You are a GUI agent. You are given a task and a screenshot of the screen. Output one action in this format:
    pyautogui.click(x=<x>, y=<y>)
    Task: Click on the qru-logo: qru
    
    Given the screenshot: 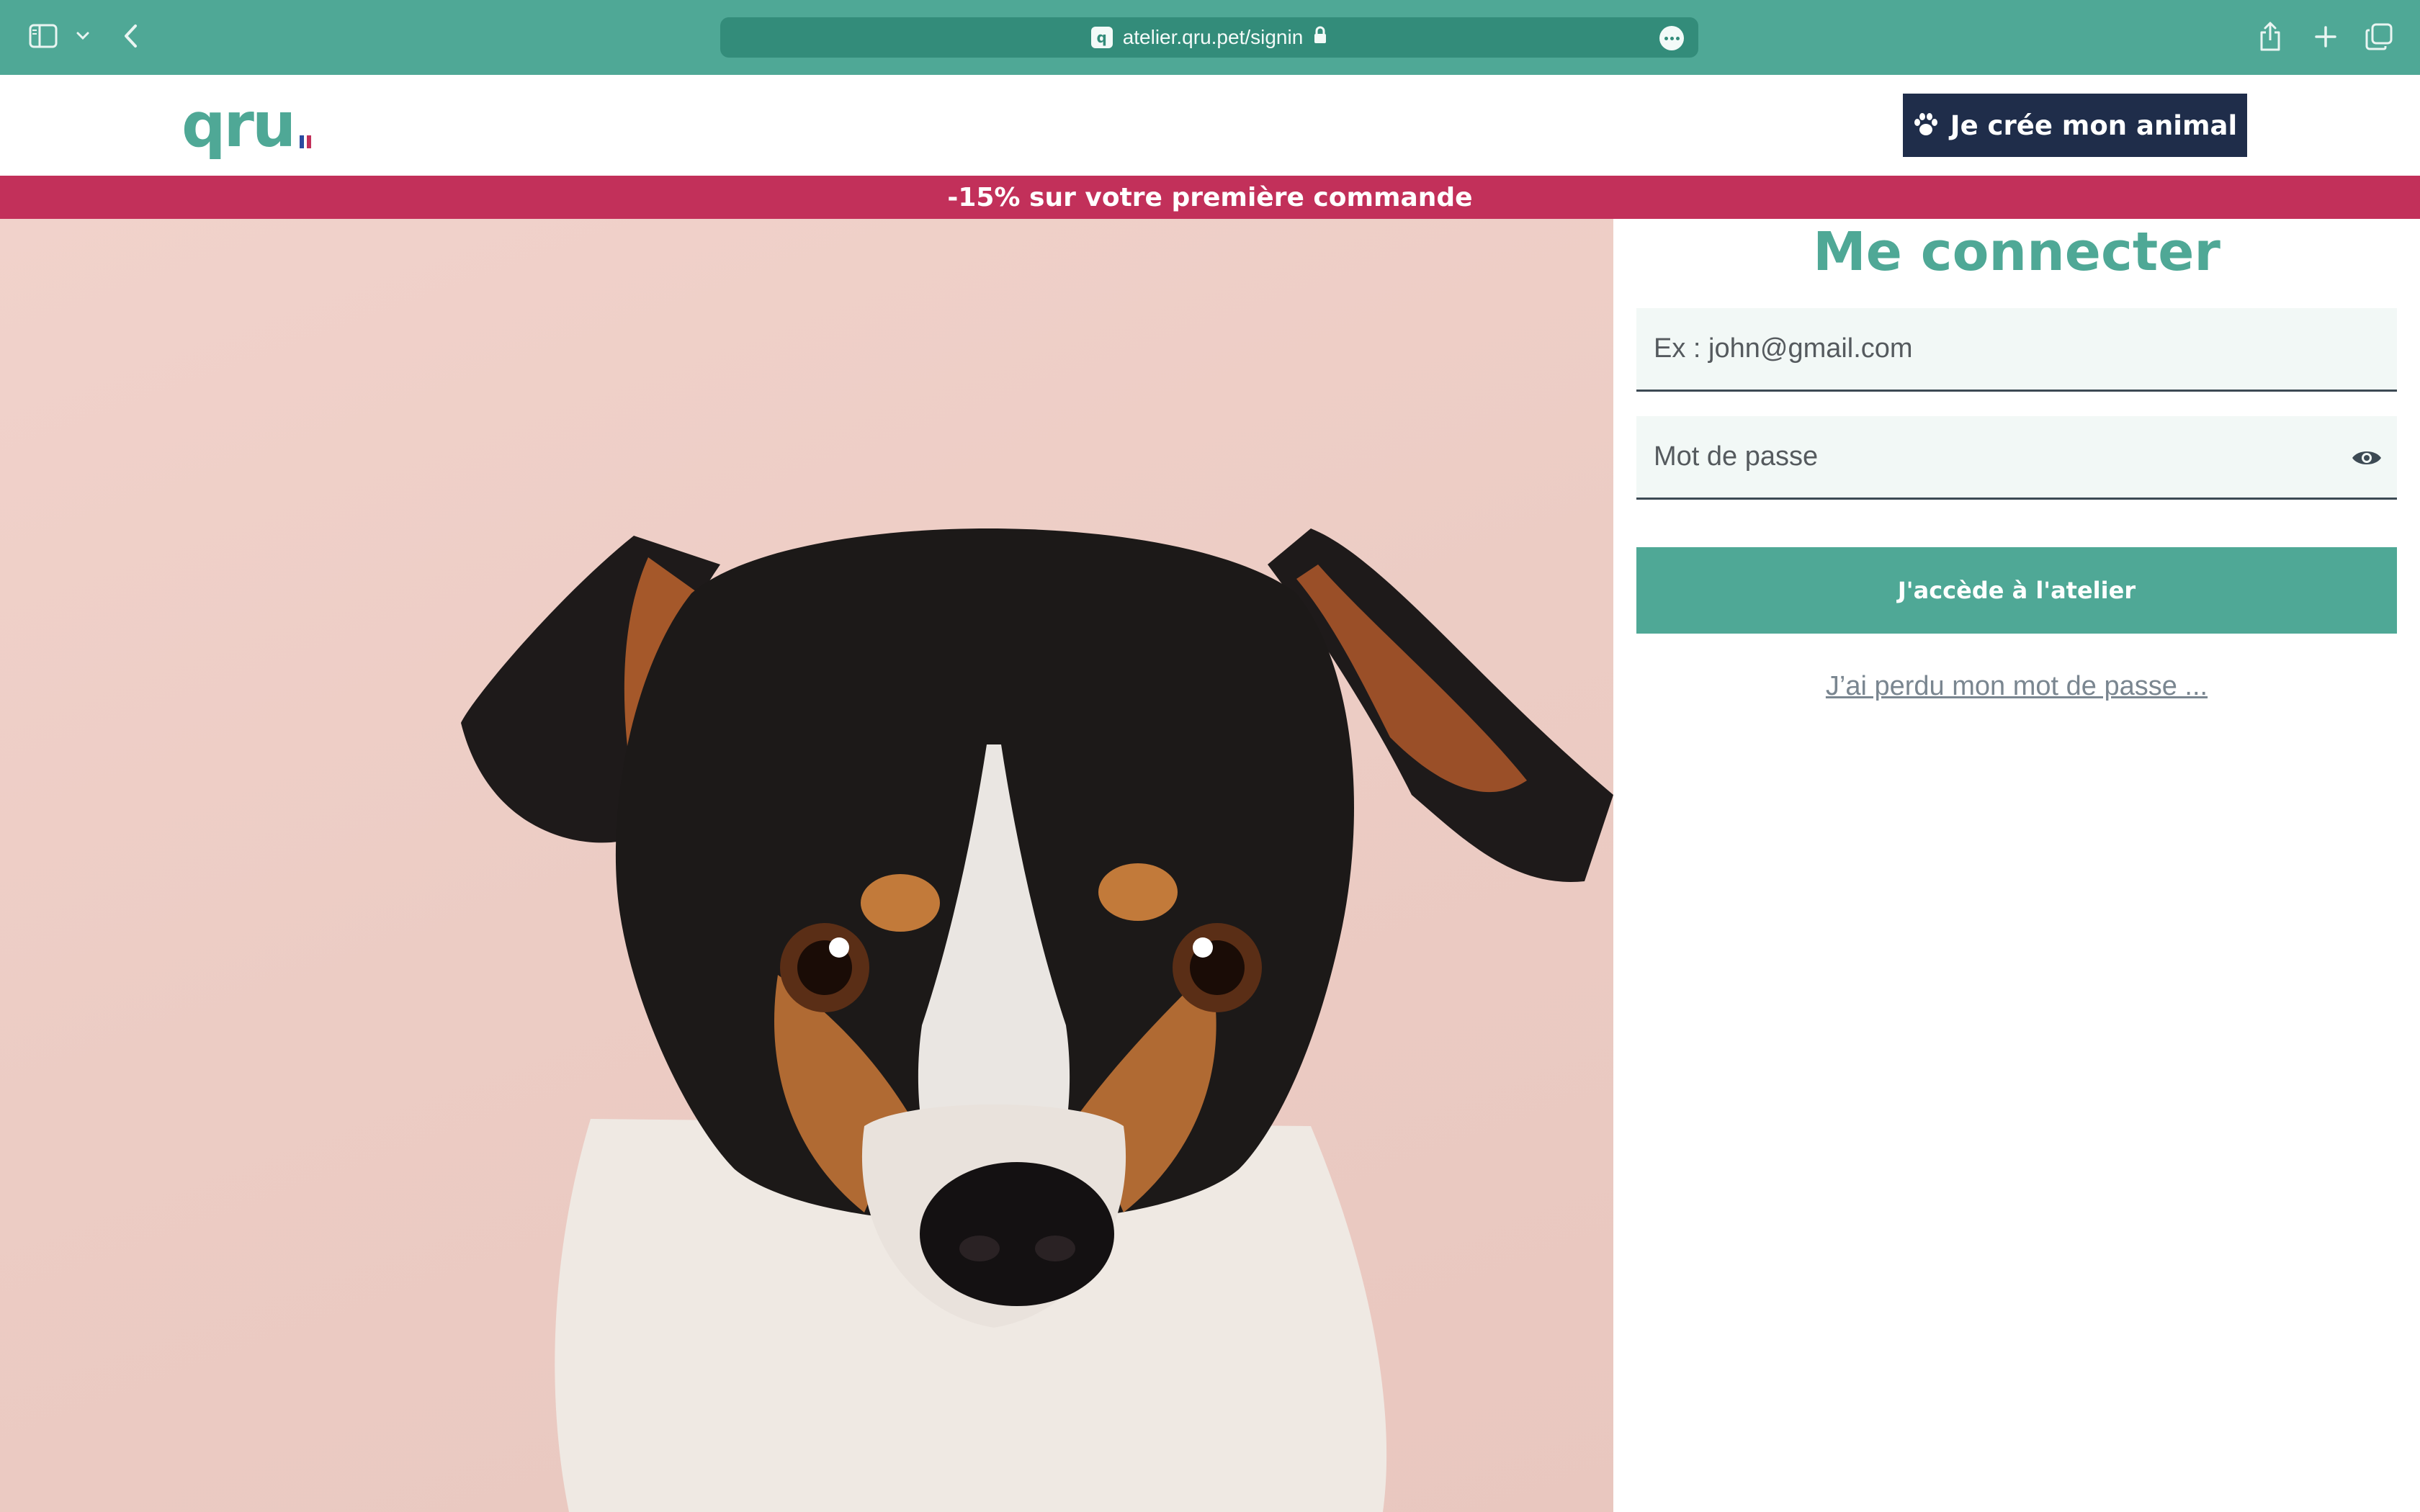 What is the action you would take?
    pyautogui.click(x=247, y=125)
    